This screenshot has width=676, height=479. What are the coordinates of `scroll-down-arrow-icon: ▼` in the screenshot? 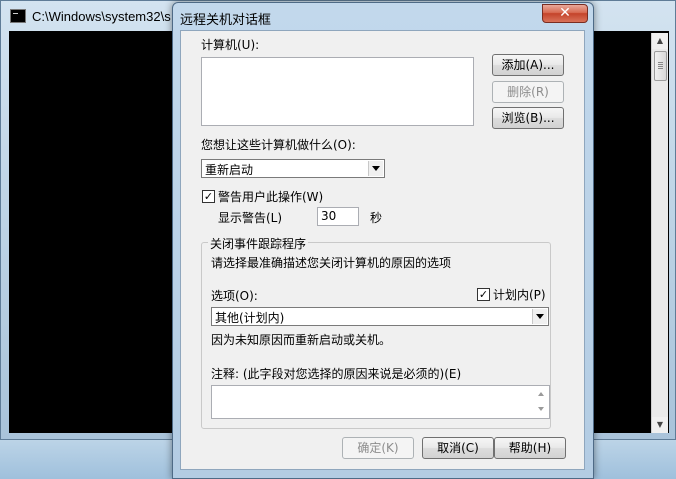 It's located at (660, 425).